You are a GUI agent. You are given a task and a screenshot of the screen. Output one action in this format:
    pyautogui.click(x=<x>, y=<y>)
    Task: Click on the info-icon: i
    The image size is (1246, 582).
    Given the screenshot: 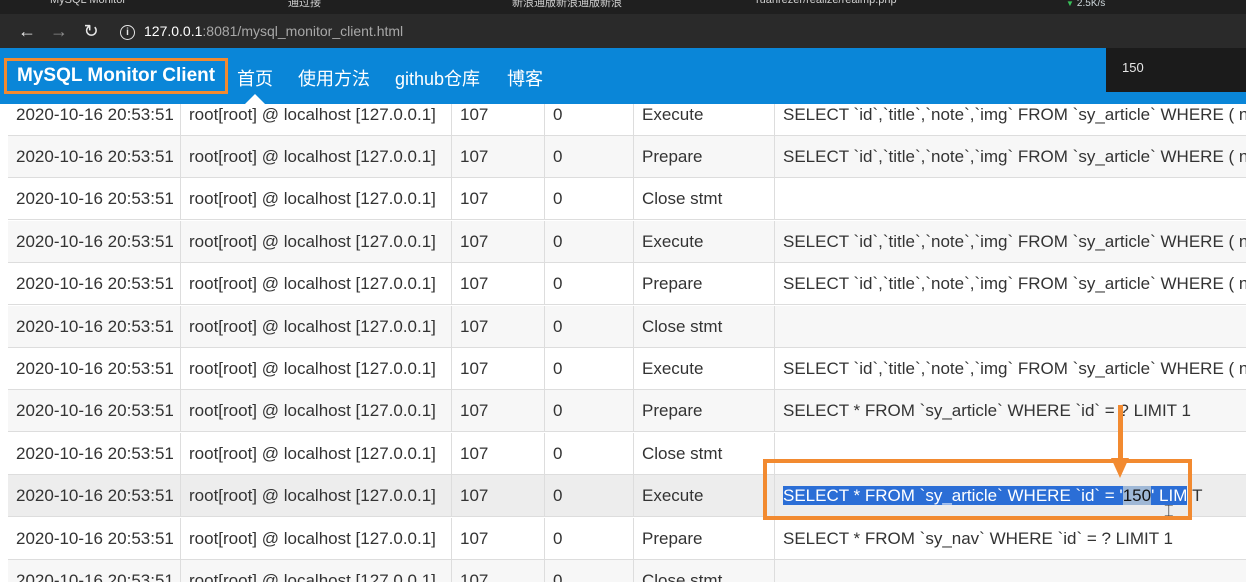 What is the action you would take?
    pyautogui.click(x=127, y=32)
    